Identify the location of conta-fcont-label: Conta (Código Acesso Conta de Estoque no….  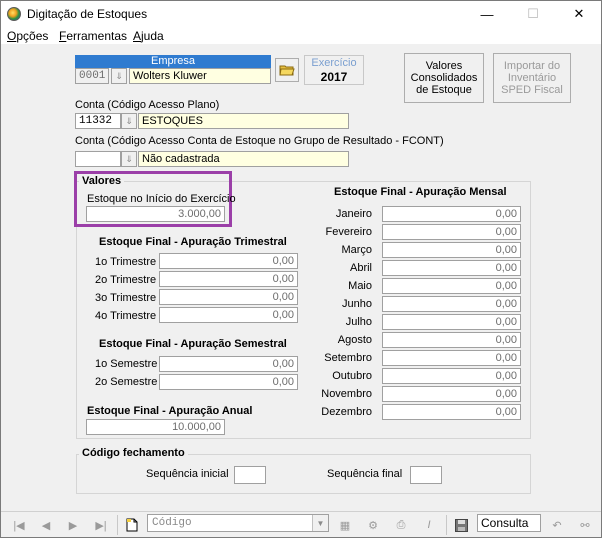
(259, 141).